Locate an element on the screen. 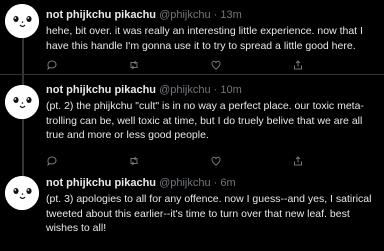  tweet-header: not phijkchu pikachu @phijkchu · 10m is located at coordinates (144, 90).